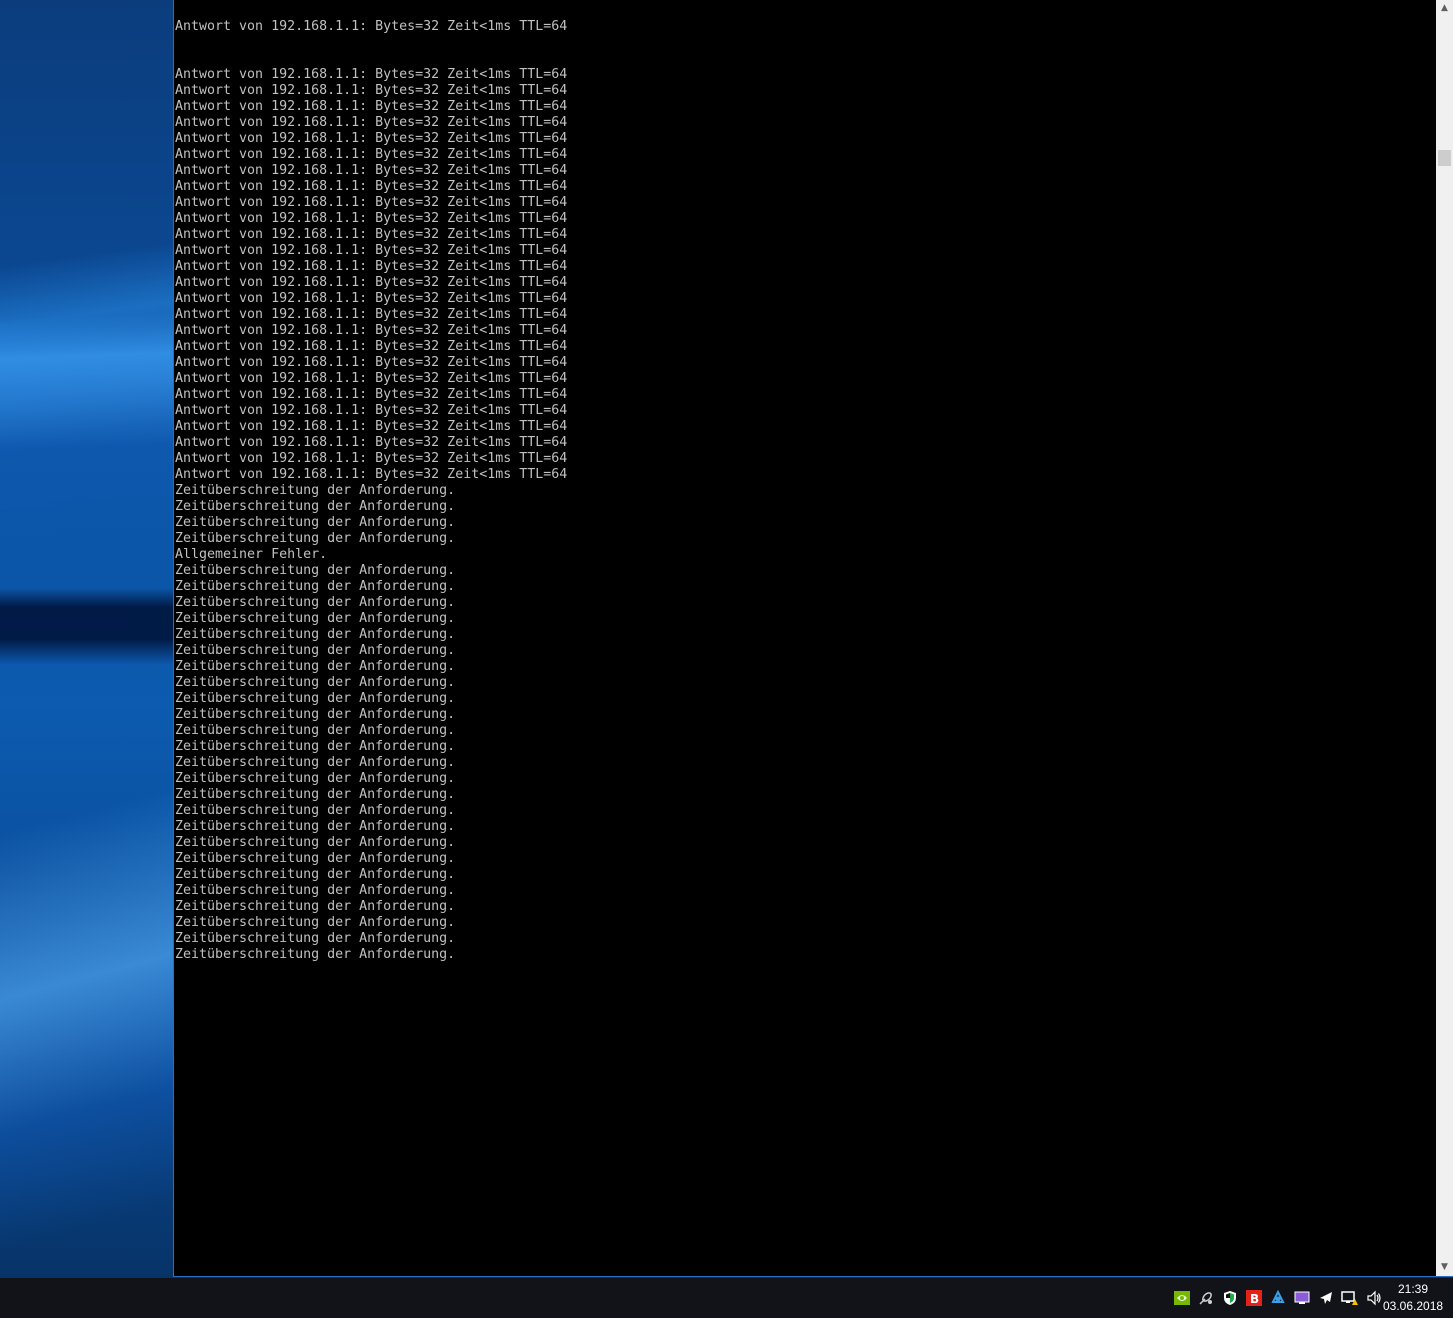 The width and height of the screenshot is (1453, 1318). Describe the element at coordinates (1374, 1298) in the screenshot. I see `speaker-icon` at that location.